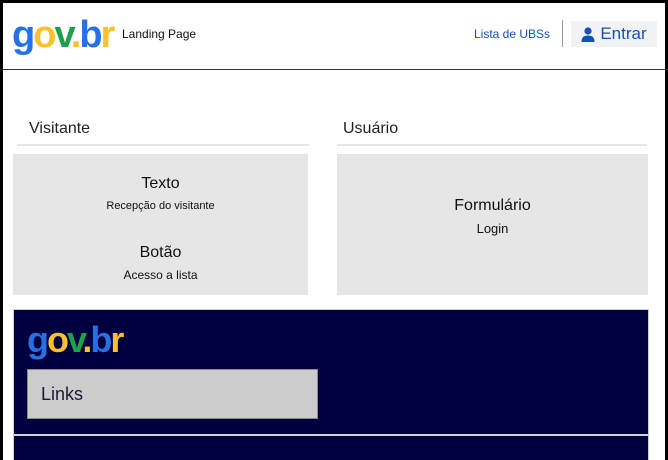  I want to click on header-divider, so click(562, 33).